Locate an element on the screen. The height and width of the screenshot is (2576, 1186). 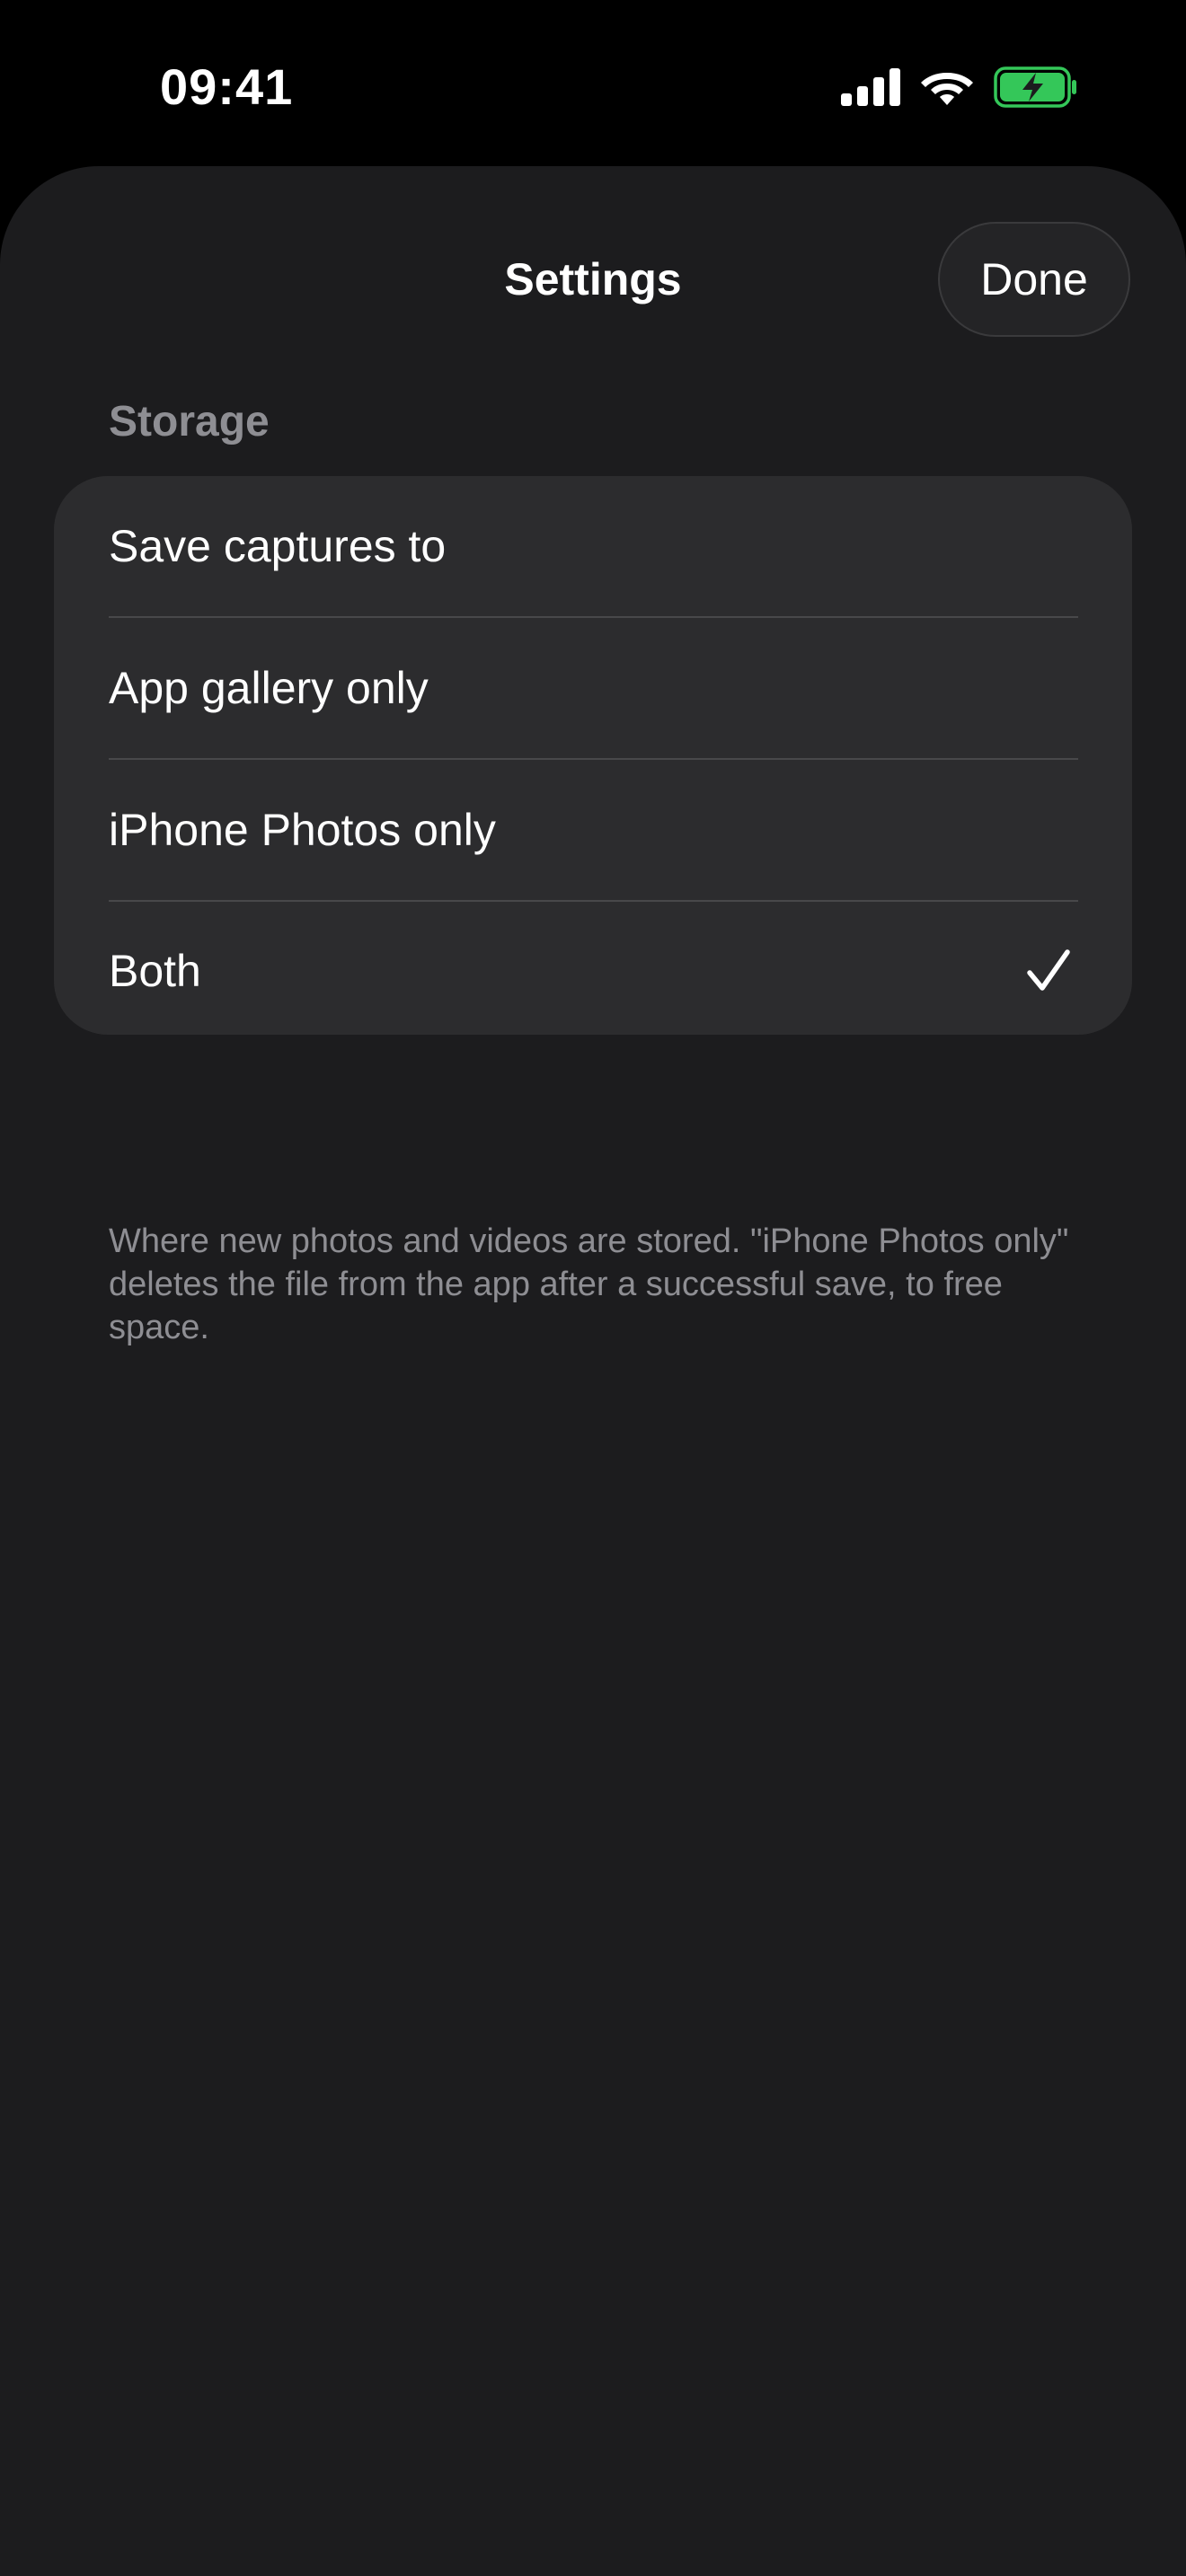
status-icons is located at coordinates (959, 87).